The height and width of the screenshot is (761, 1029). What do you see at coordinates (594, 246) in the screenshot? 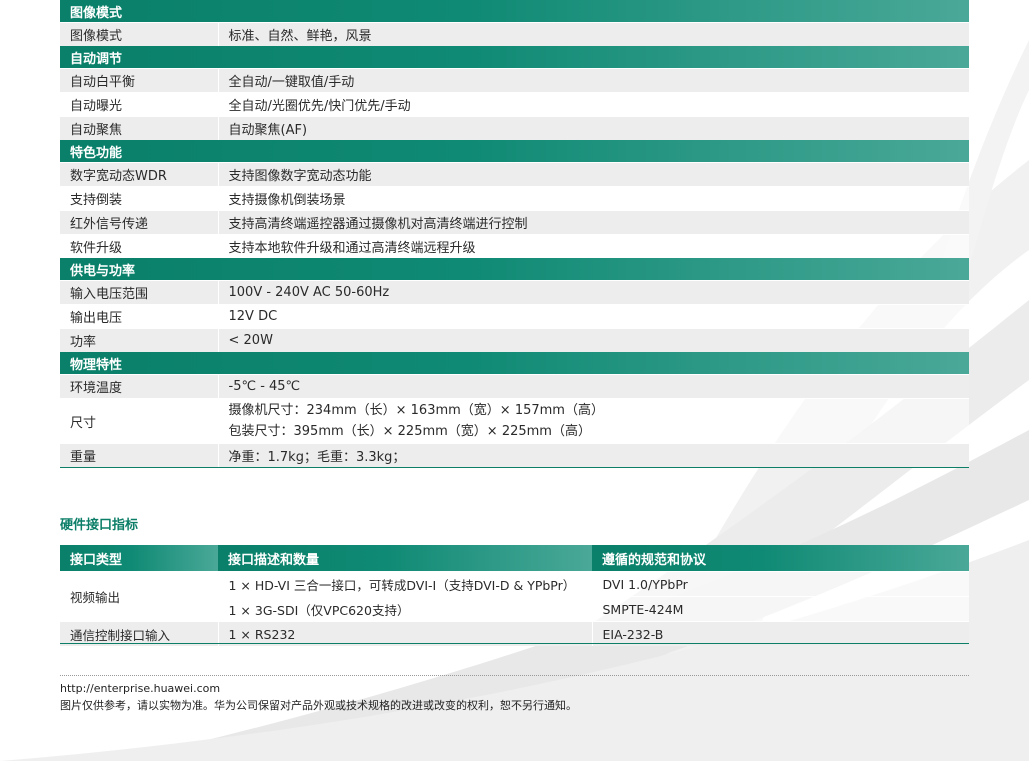
I see `spec-value: 支持本地软件升级和通过高清终端远程升级` at bounding box center [594, 246].